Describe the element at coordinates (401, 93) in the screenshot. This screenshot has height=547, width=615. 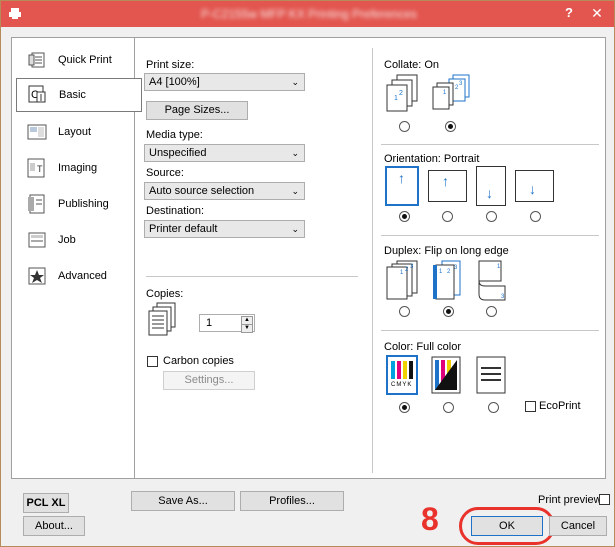
I see `svg-text: 2` at that location.